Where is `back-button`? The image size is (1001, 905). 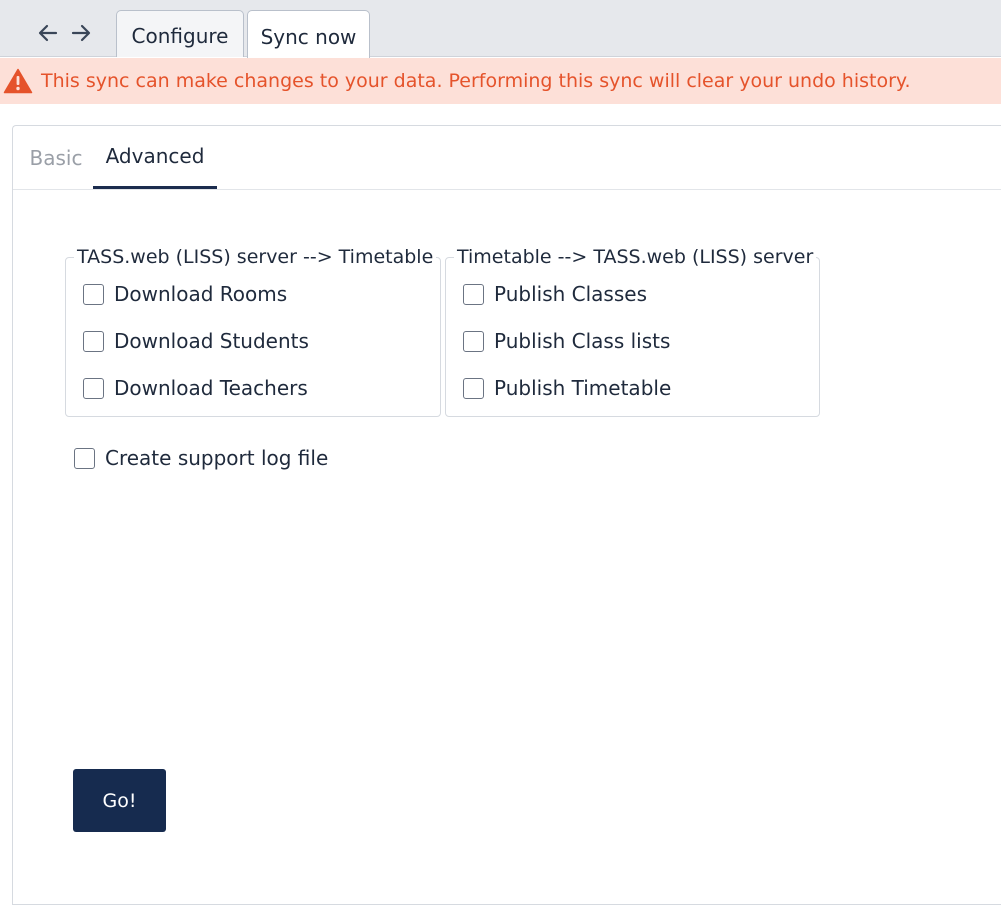
back-button is located at coordinates (48, 33).